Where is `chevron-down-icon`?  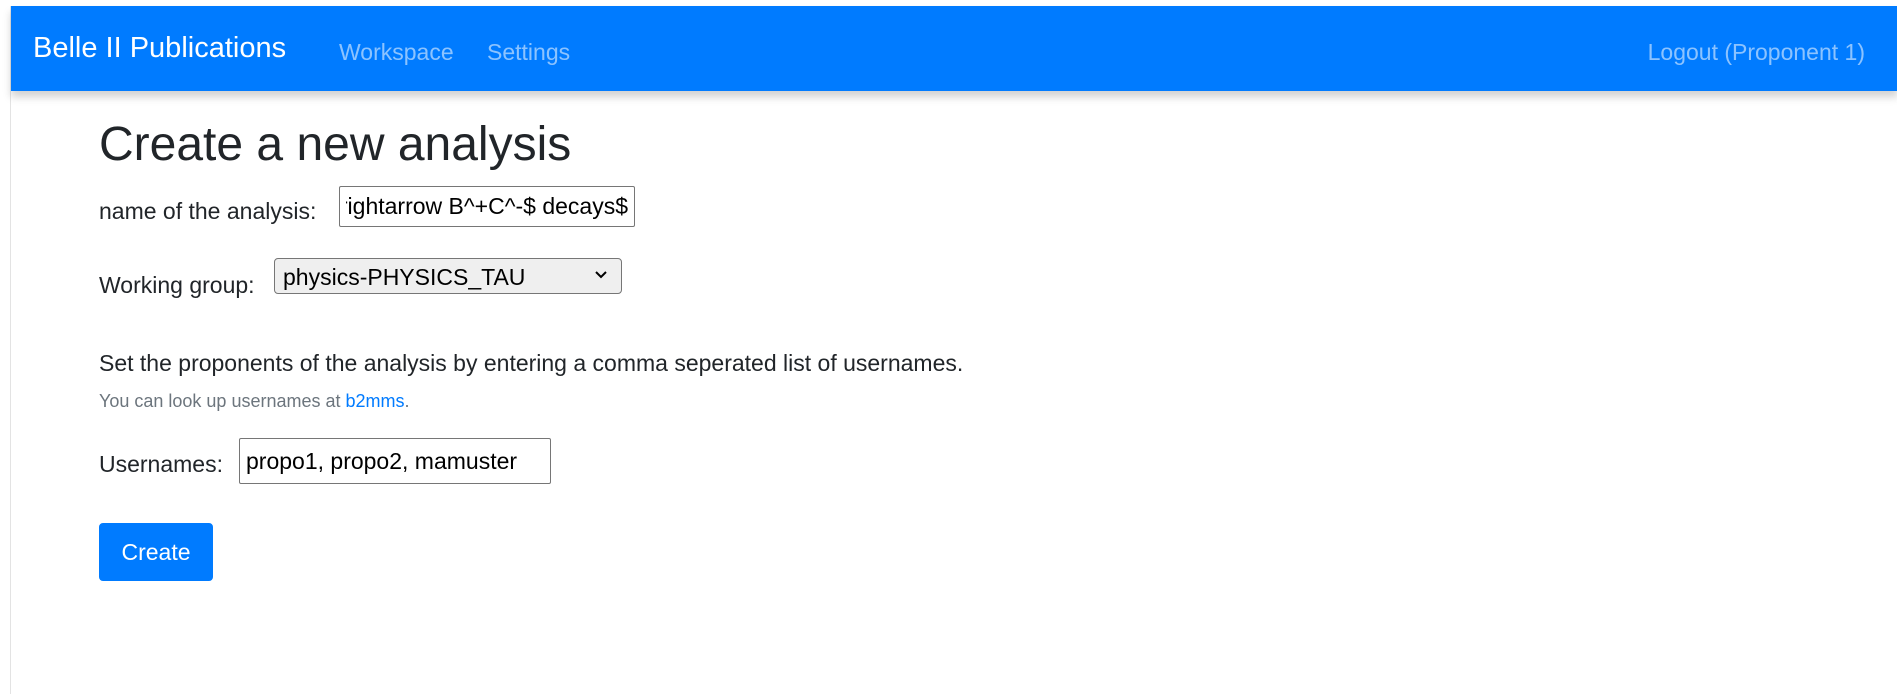
chevron-down-icon is located at coordinates (601, 275).